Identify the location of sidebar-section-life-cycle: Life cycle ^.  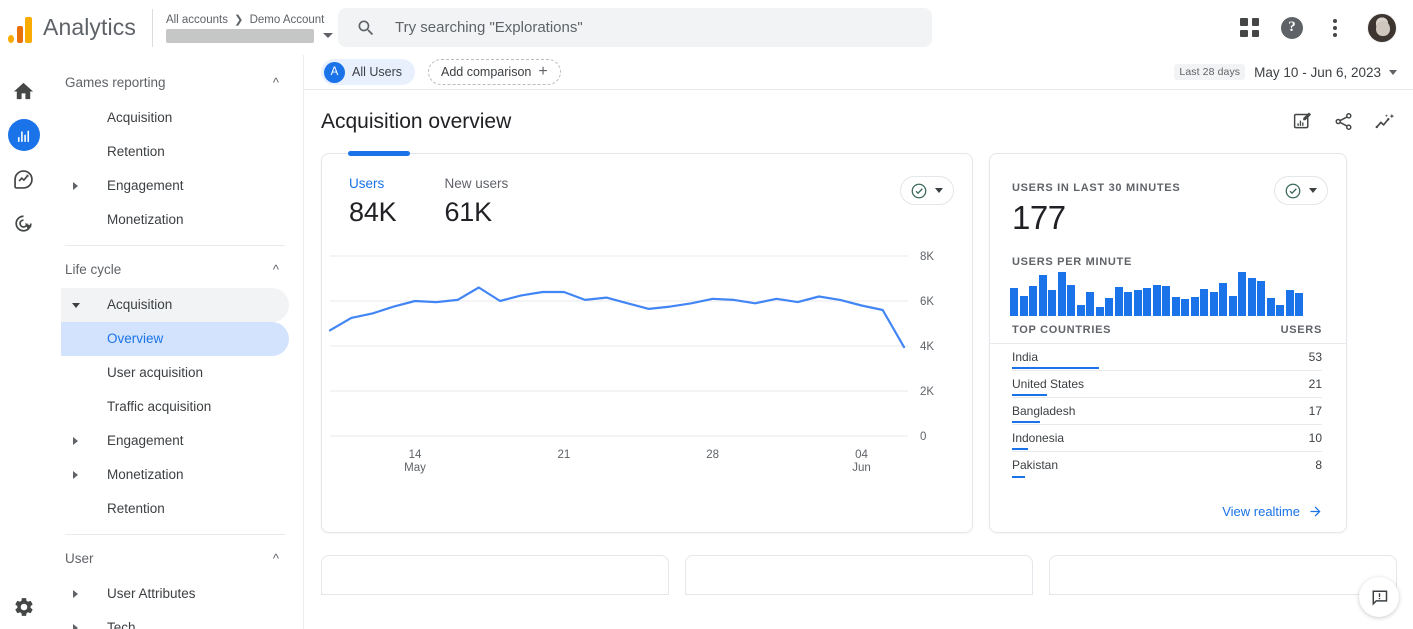
(175, 269).